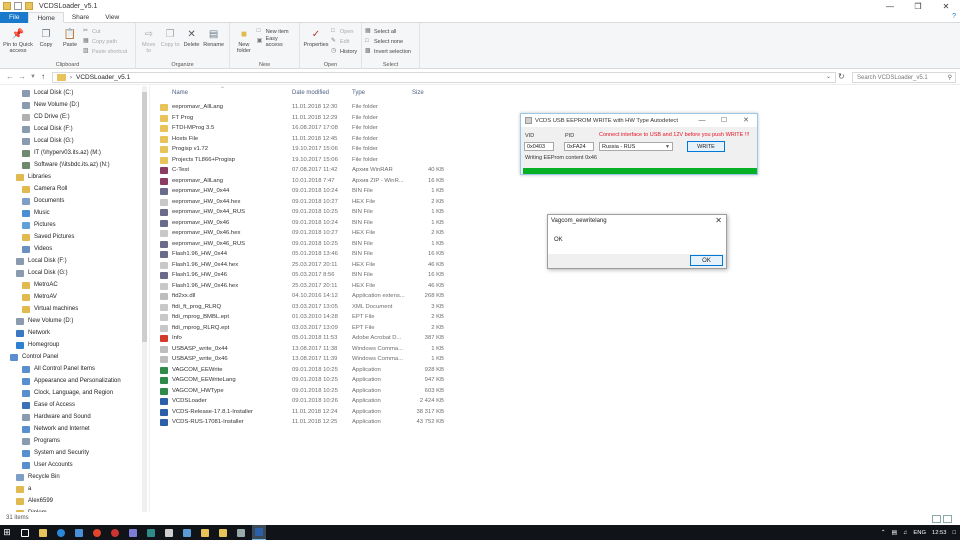 Image resolution: width=960 pixels, height=540 pixels. I want to click on history-button: ◷ History, so click(344, 51).